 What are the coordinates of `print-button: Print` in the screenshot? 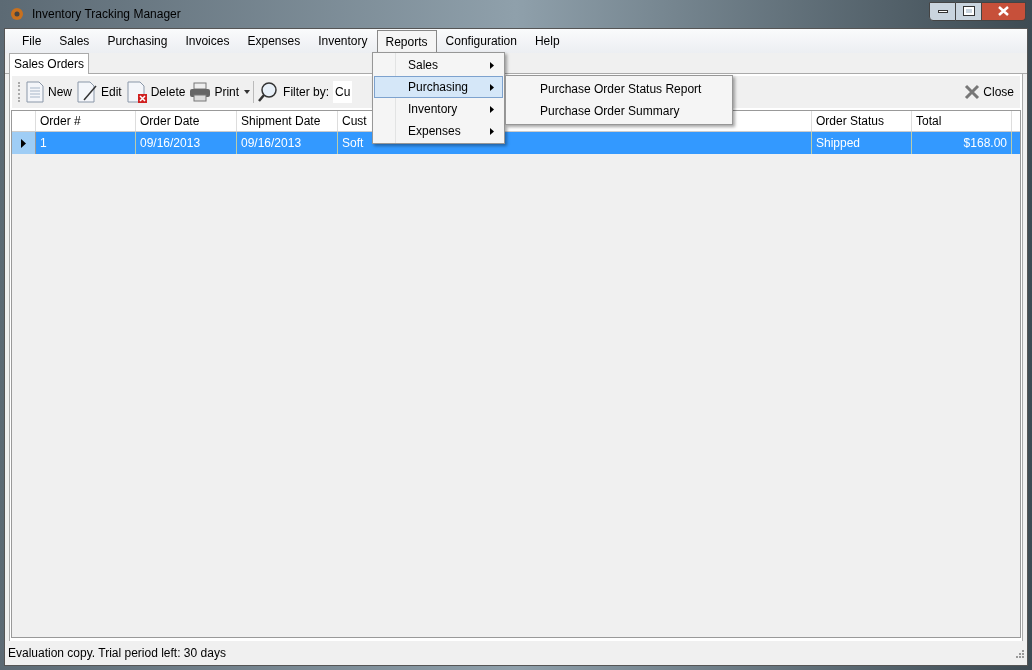 It's located at (220, 92).